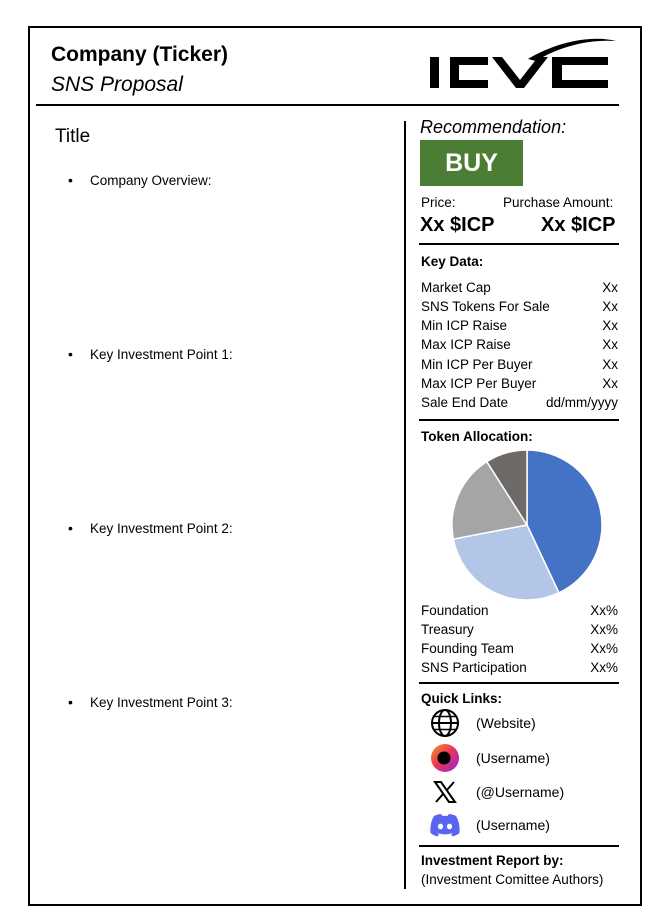 This screenshot has height=906, width=671. Describe the element at coordinates (519, 402) in the screenshot. I see `key-data-row: Sale End Date dd/mm/yyyy` at that location.